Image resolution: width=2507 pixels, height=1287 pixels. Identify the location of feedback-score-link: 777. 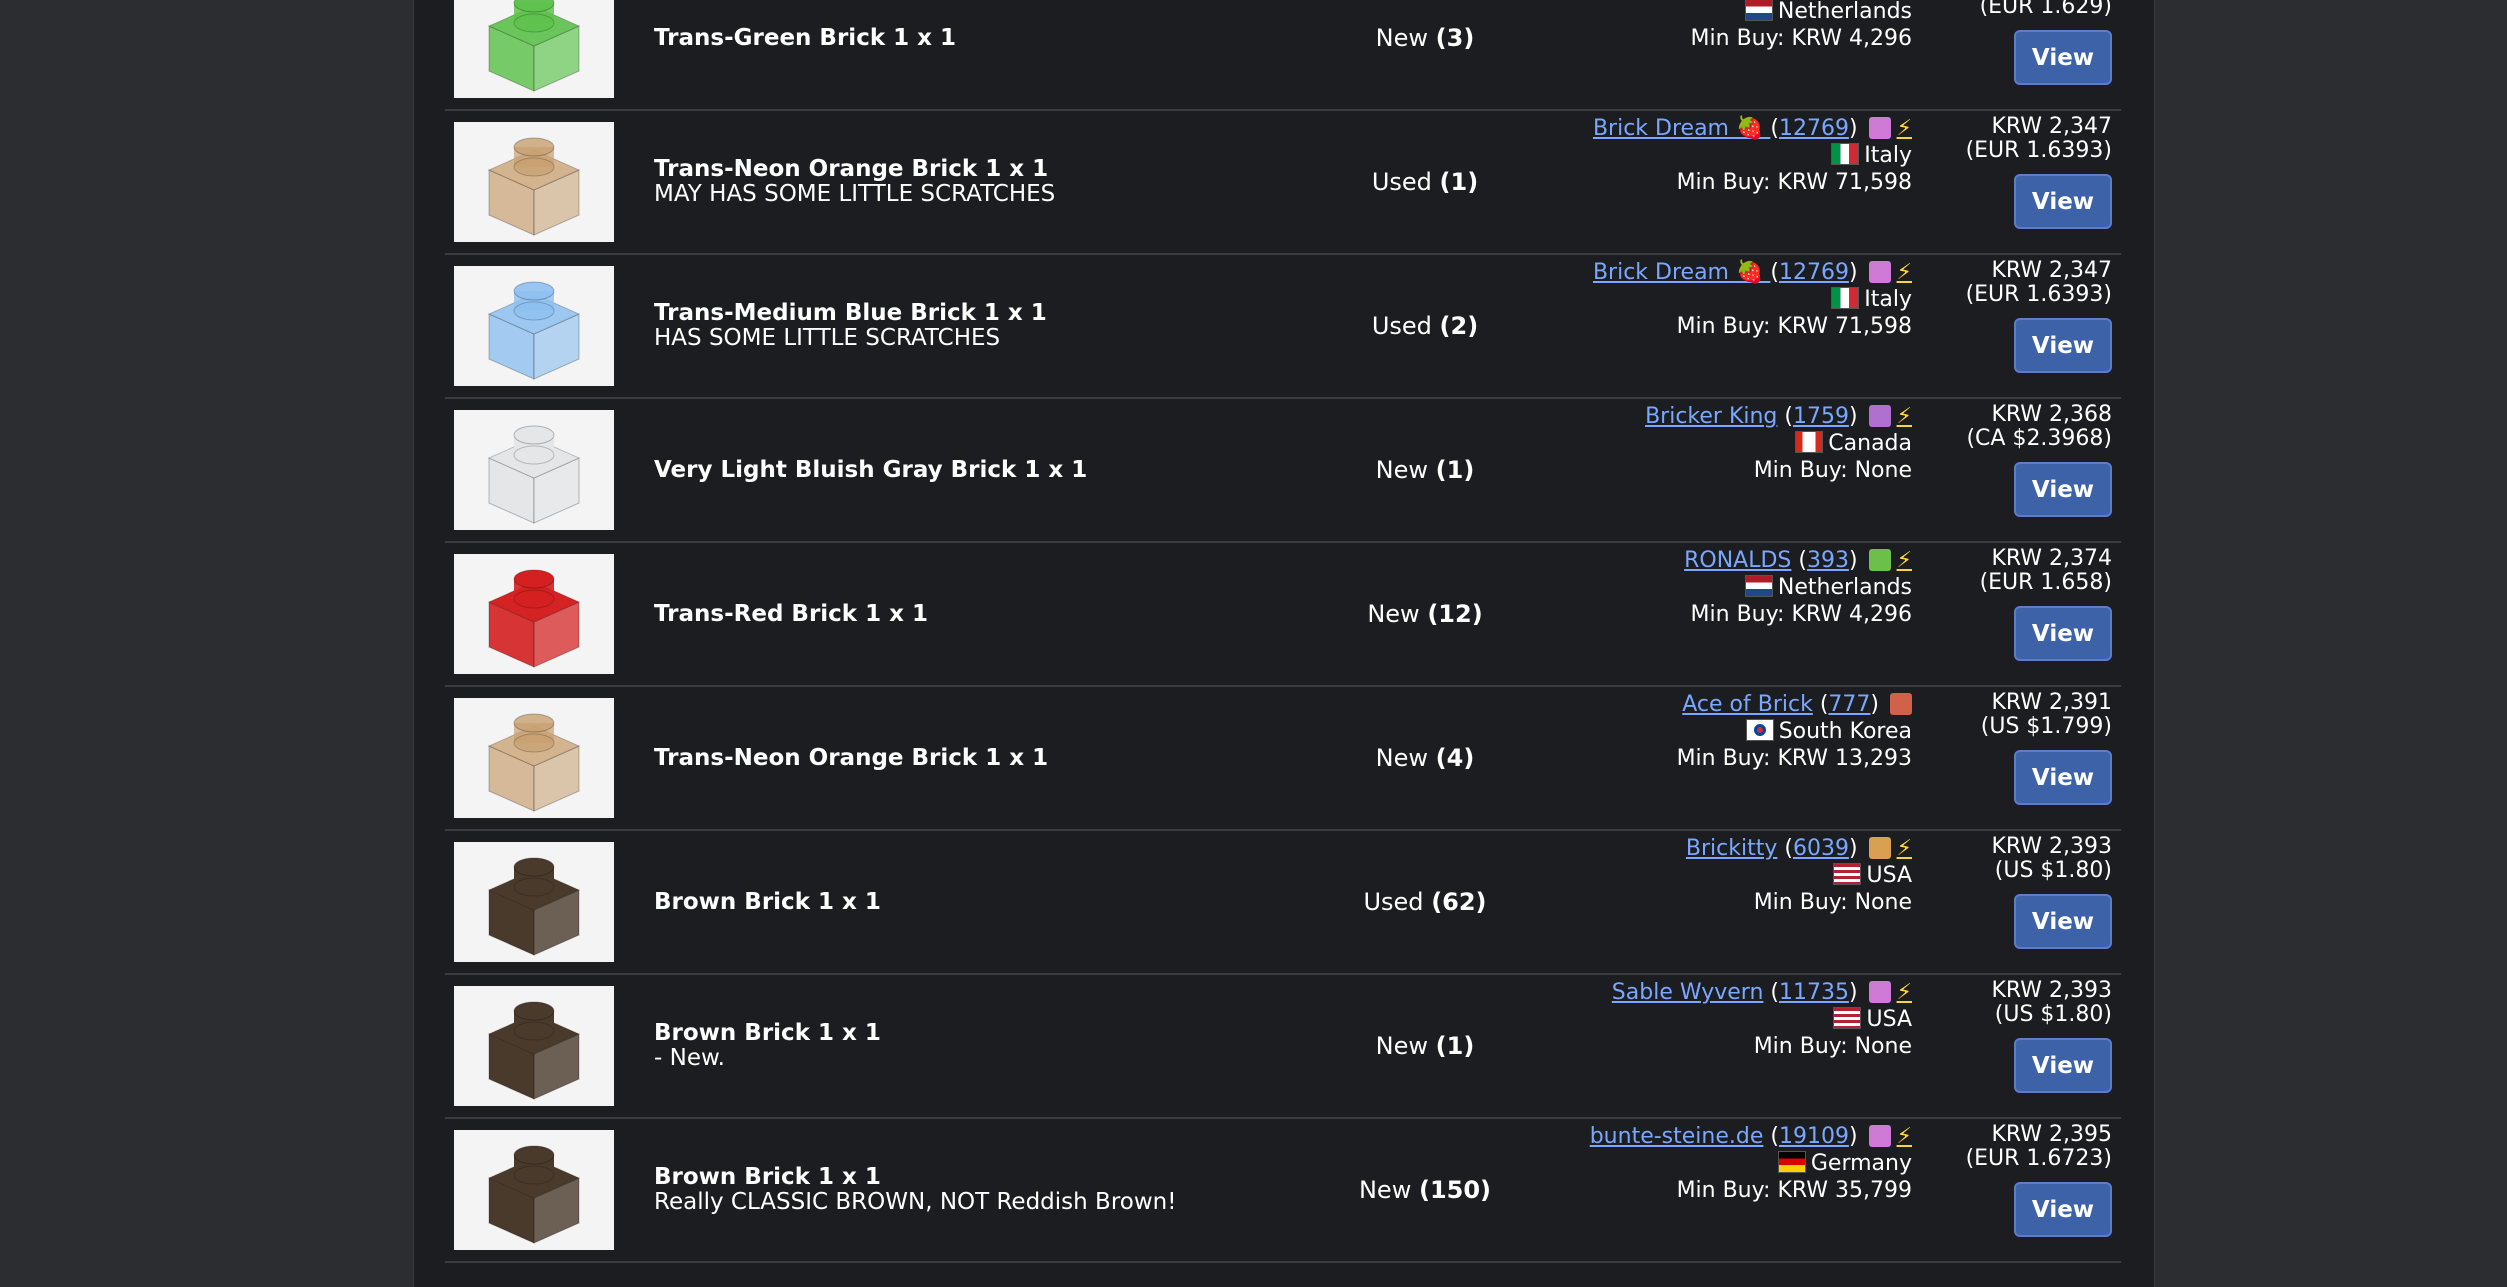
(1849, 704).